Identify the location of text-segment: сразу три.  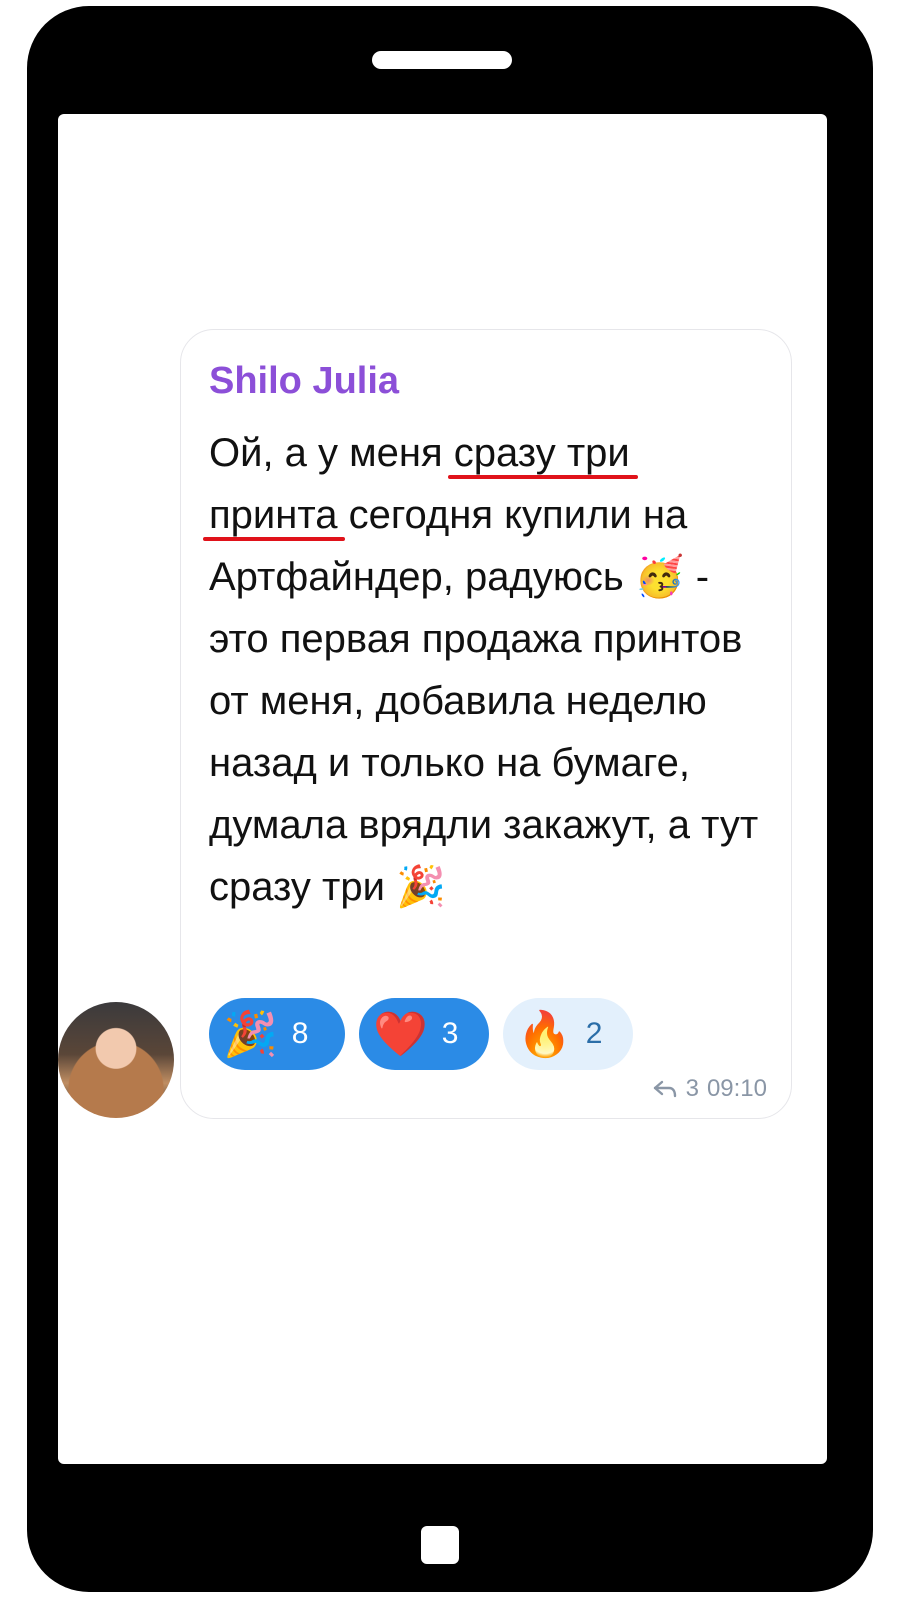
(303, 887).